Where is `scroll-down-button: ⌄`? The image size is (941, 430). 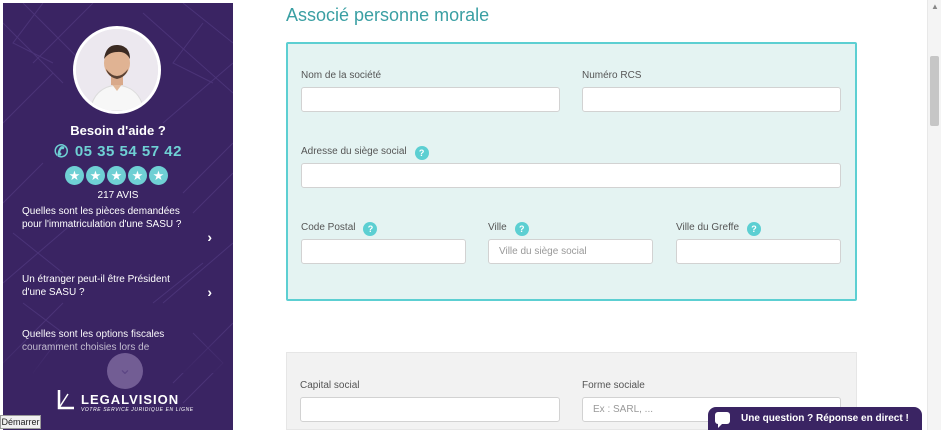 scroll-down-button: ⌄ is located at coordinates (125, 371).